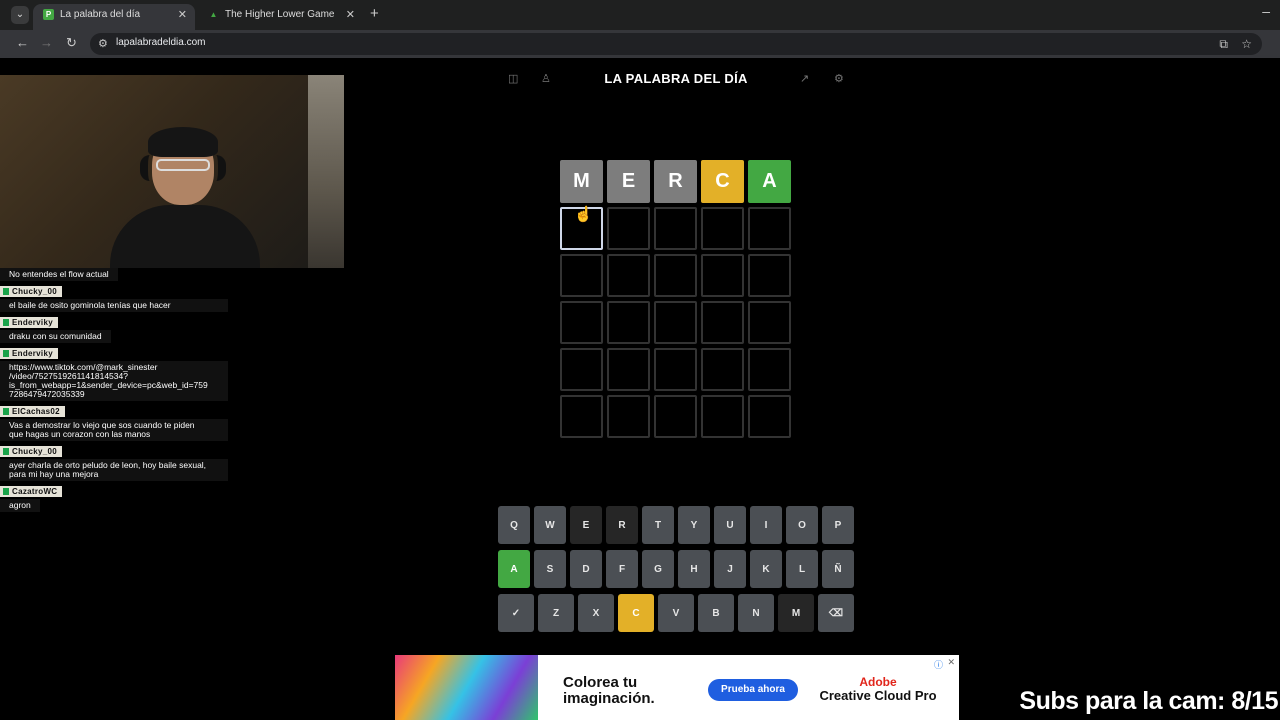 The height and width of the screenshot is (720, 1280). I want to click on install-app-icon: ⧉, so click(1223, 44).